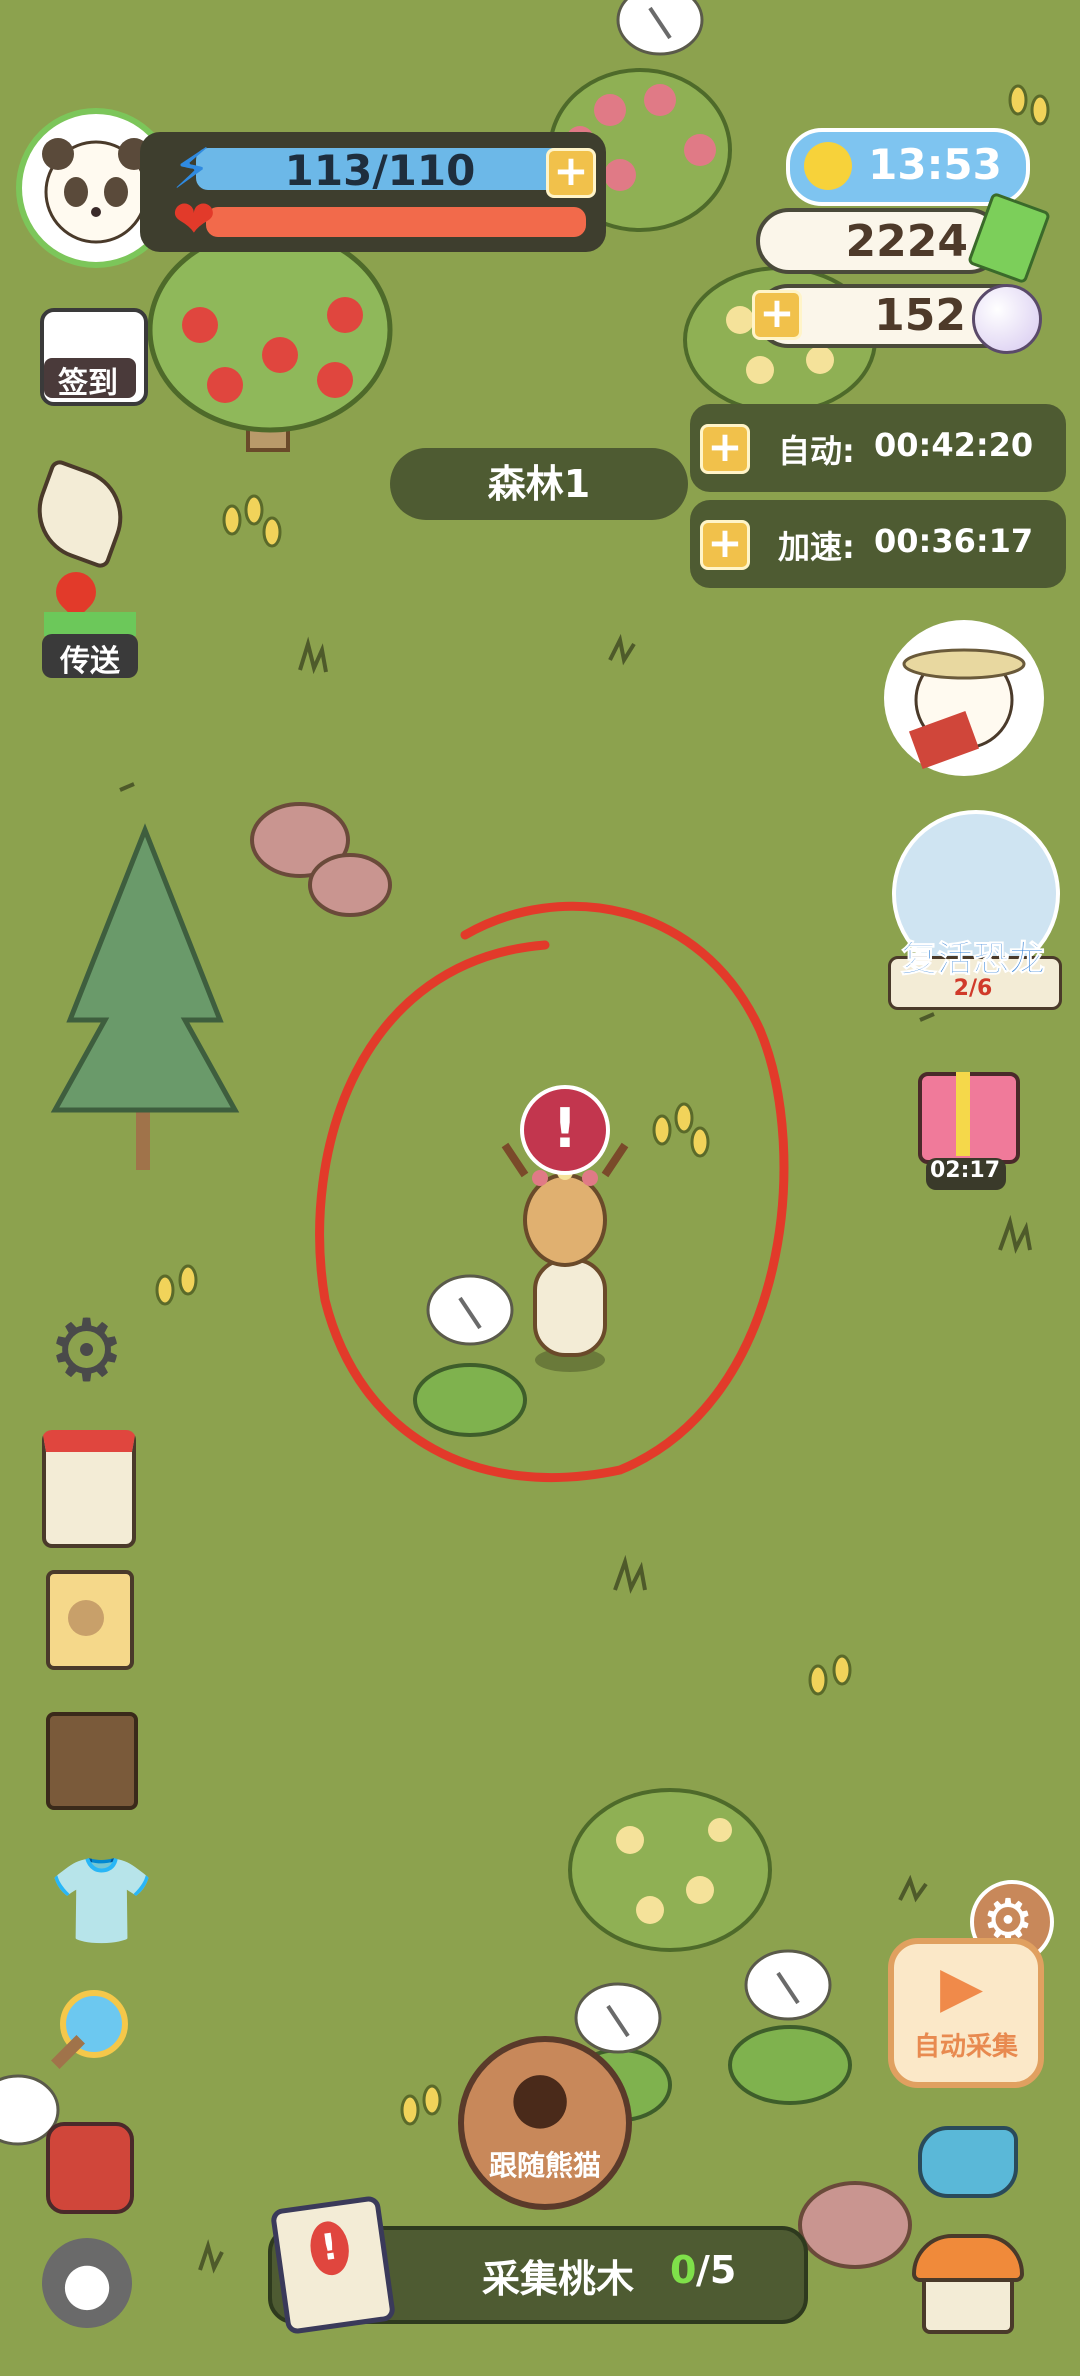 The width and height of the screenshot is (1080, 2376). I want to click on teleport-button: 传送, so click(90, 621).